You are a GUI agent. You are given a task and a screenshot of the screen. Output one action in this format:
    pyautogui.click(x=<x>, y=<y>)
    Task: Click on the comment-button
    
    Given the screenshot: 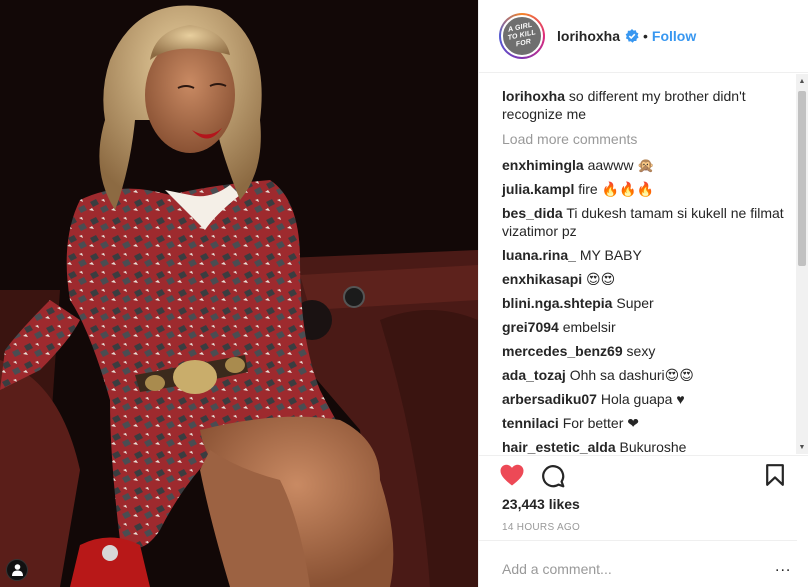 What is the action you would take?
    pyautogui.click(x=553, y=478)
    